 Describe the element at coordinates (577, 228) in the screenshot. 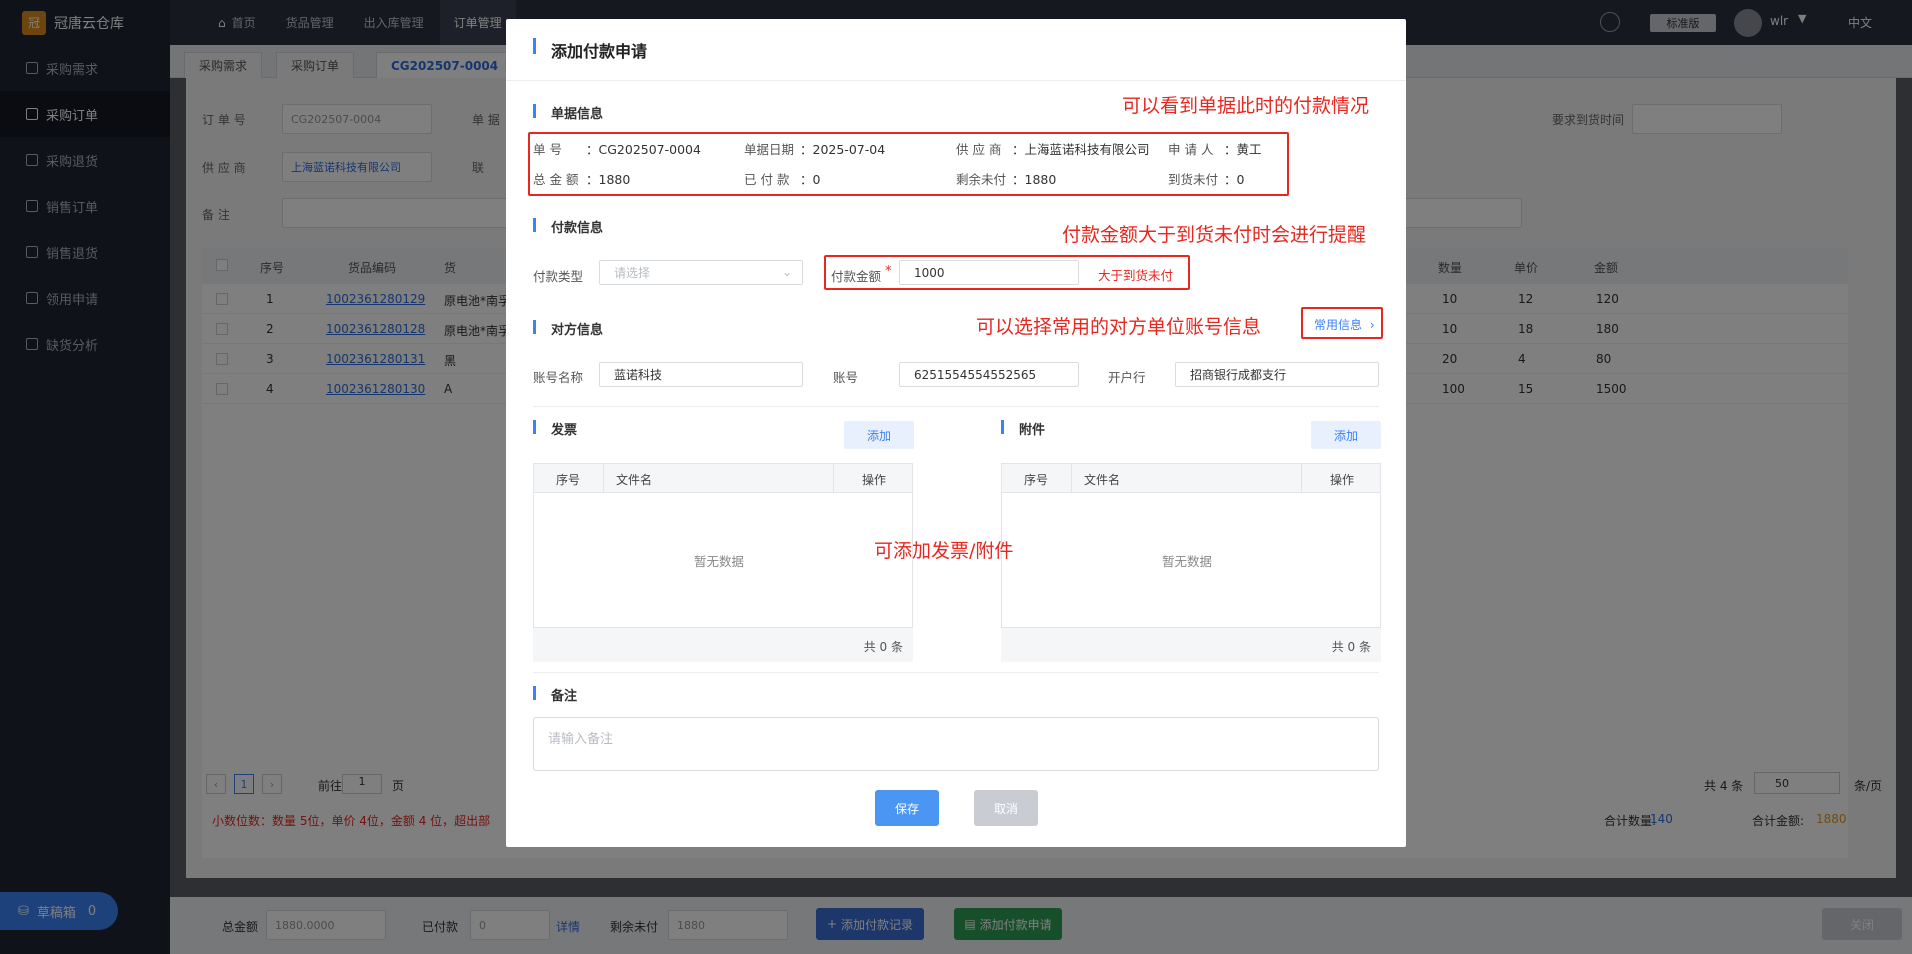

I see `pay-info-title: 付款信息` at that location.